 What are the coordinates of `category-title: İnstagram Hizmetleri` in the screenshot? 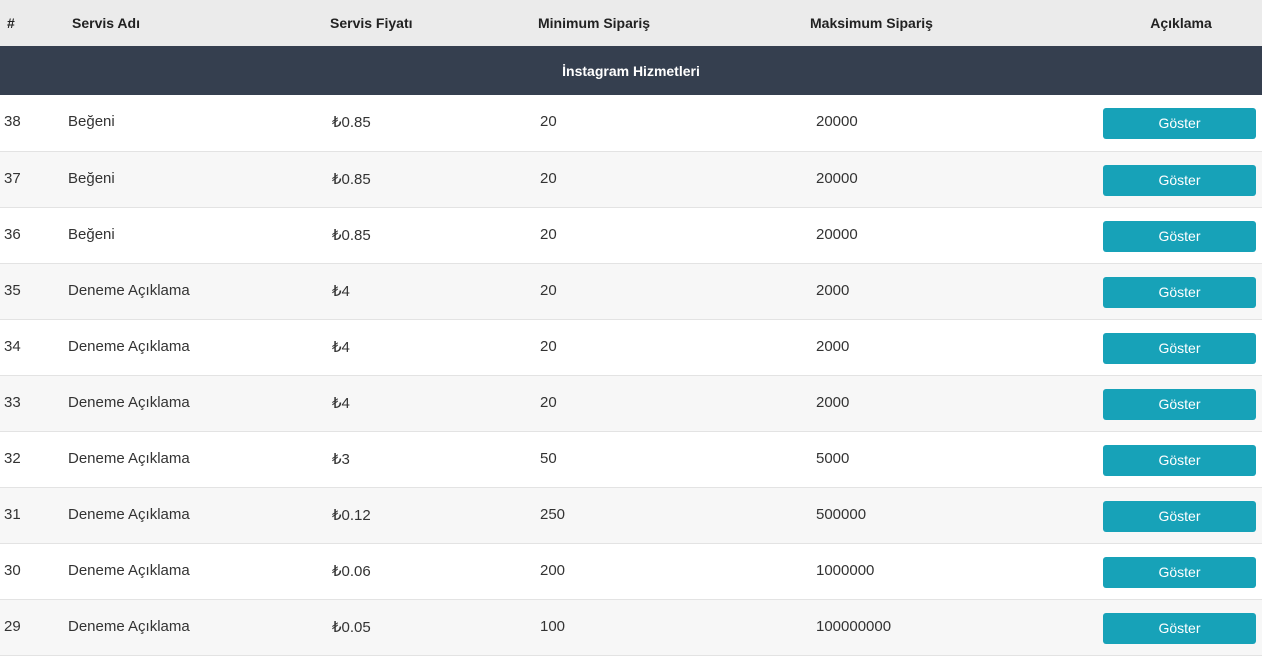 It's located at (631, 70).